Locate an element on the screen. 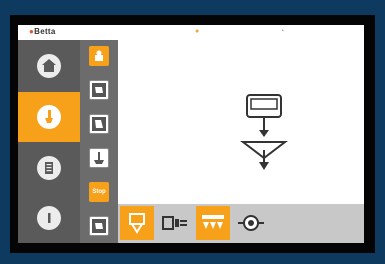  sidebar-item-tool is located at coordinates (49, 117).